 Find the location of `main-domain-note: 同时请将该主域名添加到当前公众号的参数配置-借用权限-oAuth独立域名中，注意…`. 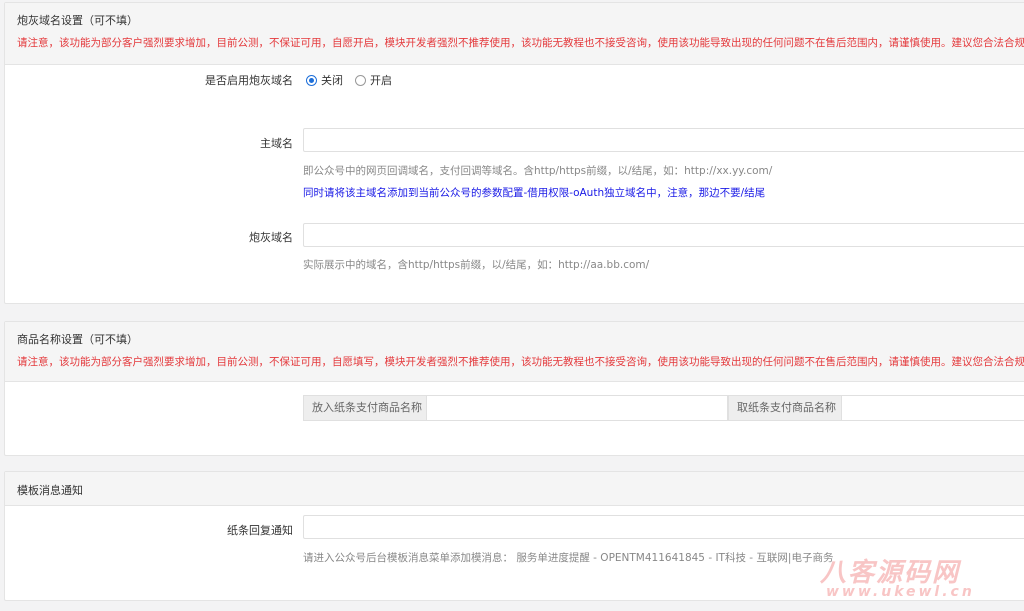

main-domain-note: 同时请将该主域名添加到当前公众号的参数配置-借用权限-oAuth独立域名中，注意… is located at coordinates (534, 193).